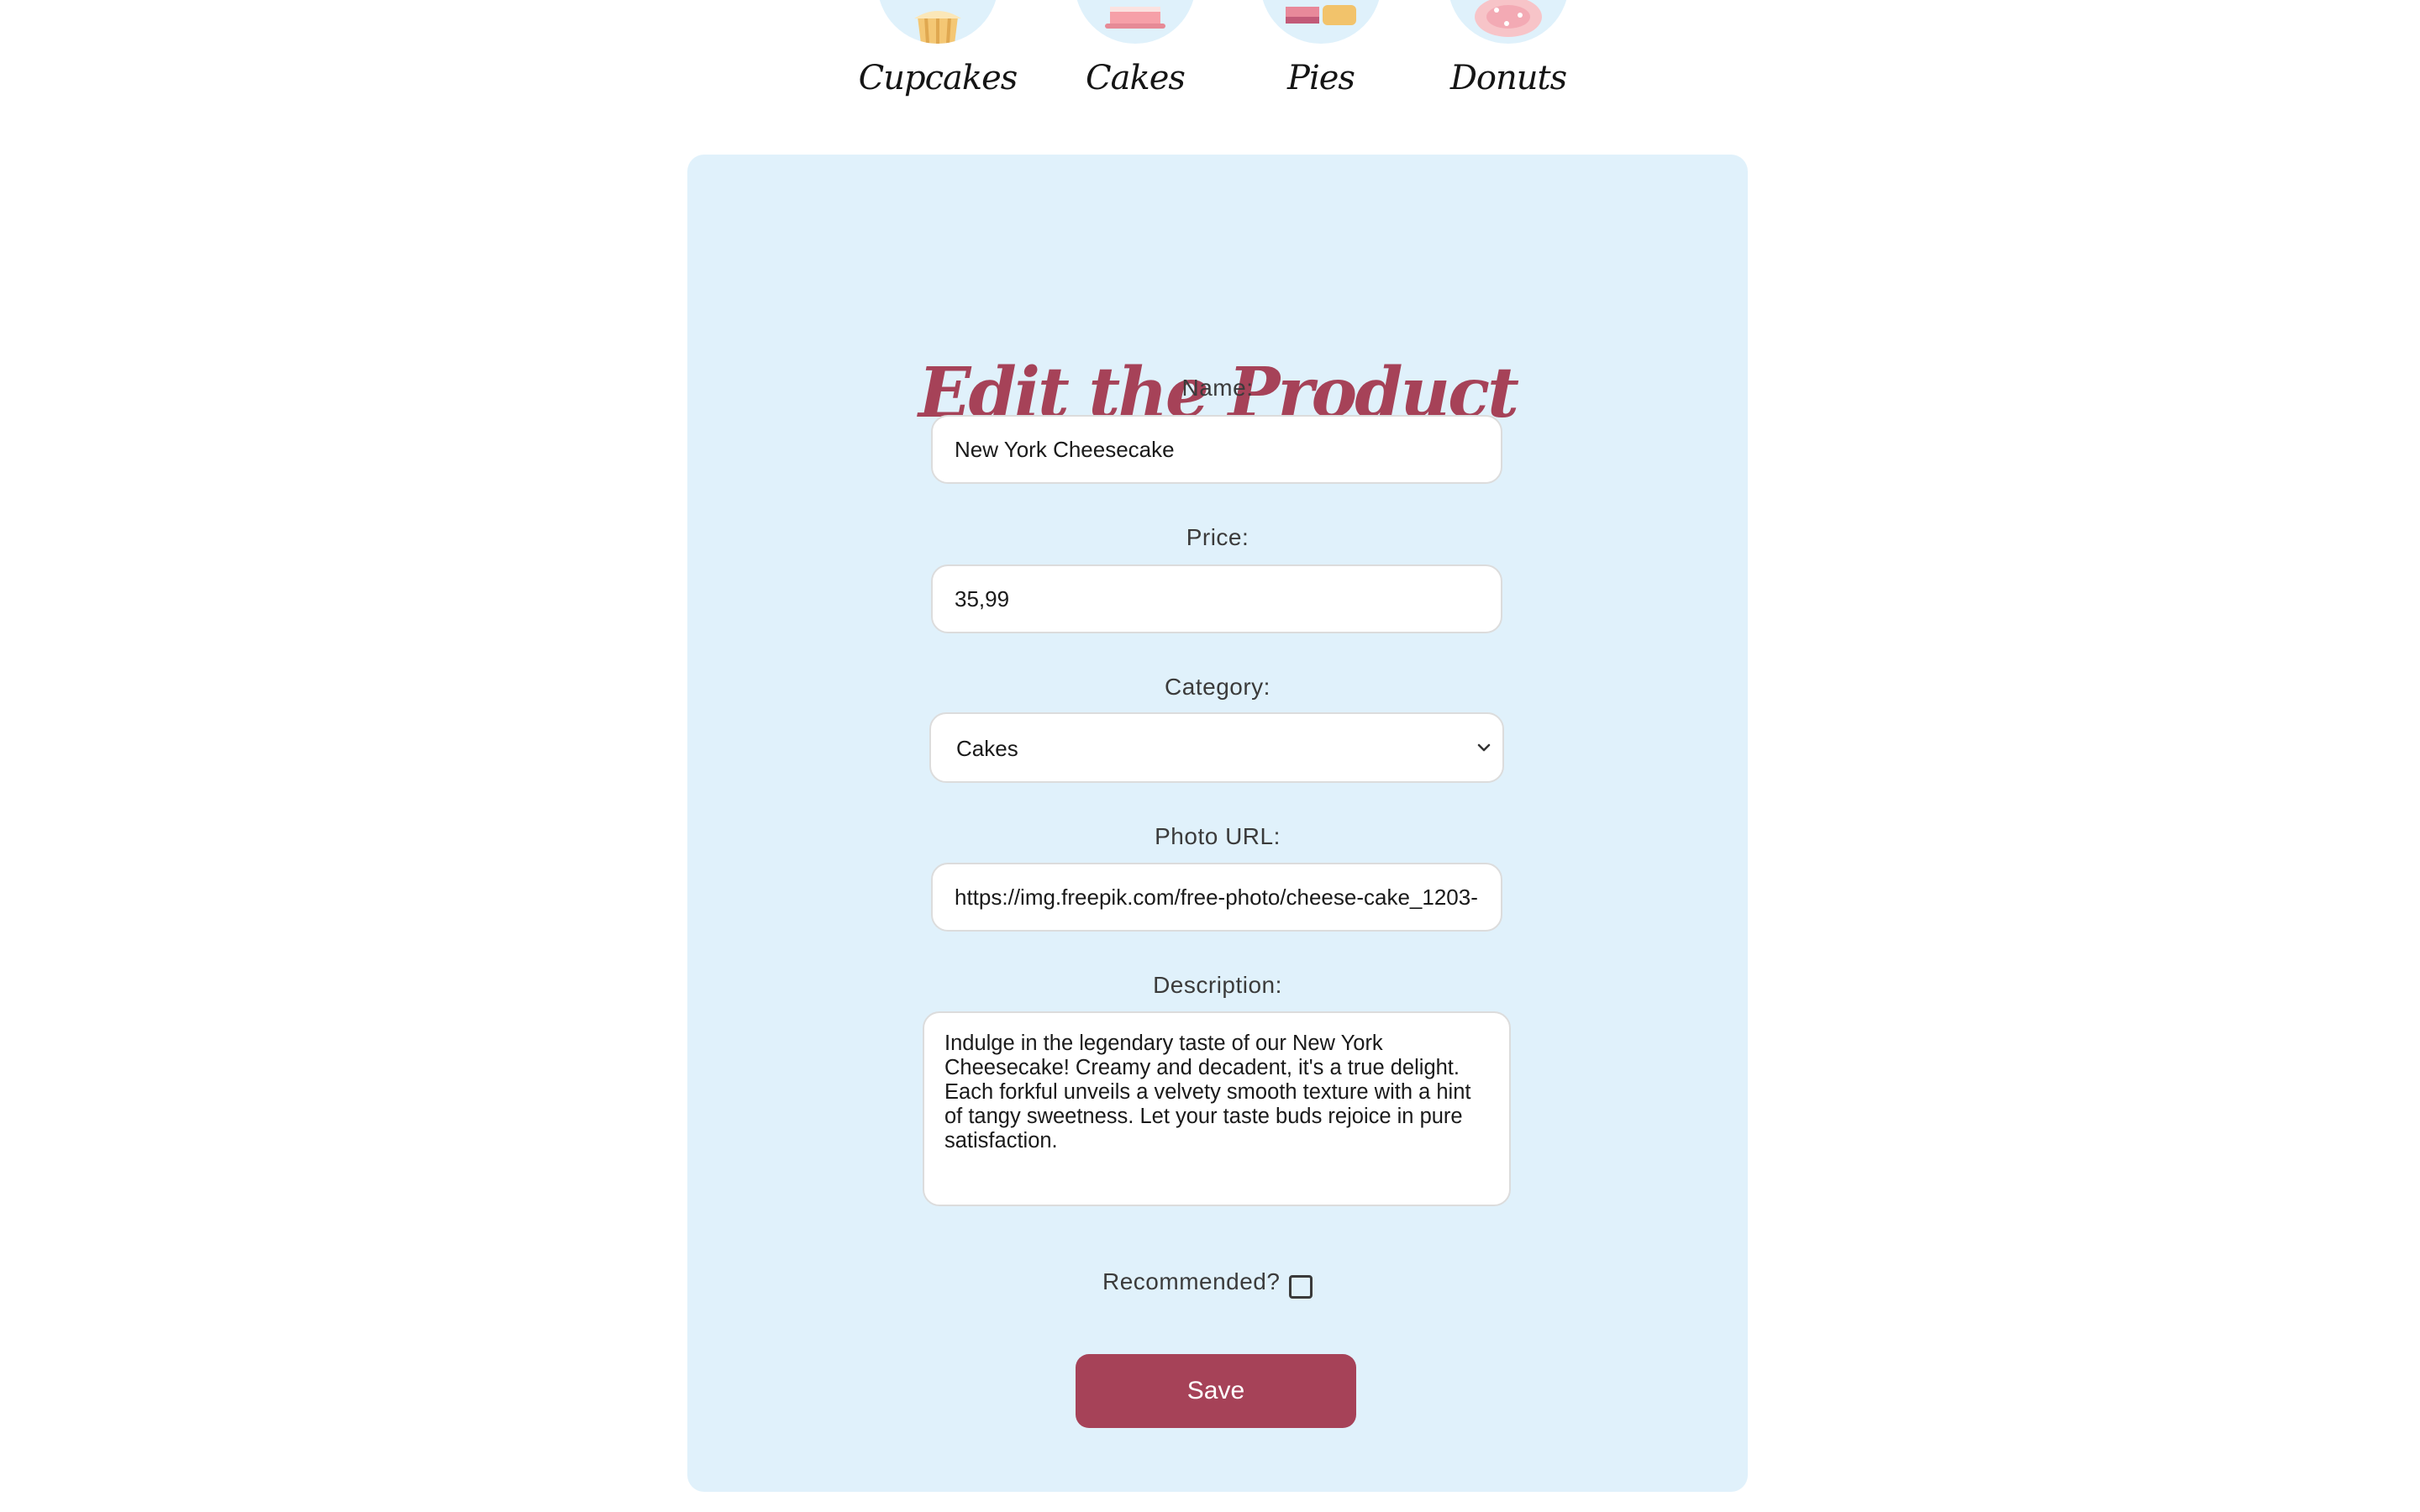 This screenshot has height=1512, width=2420. What do you see at coordinates (1192, 1281) in the screenshot?
I see `recommended-label: Recommended?` at bounding box center [1192, 1281].